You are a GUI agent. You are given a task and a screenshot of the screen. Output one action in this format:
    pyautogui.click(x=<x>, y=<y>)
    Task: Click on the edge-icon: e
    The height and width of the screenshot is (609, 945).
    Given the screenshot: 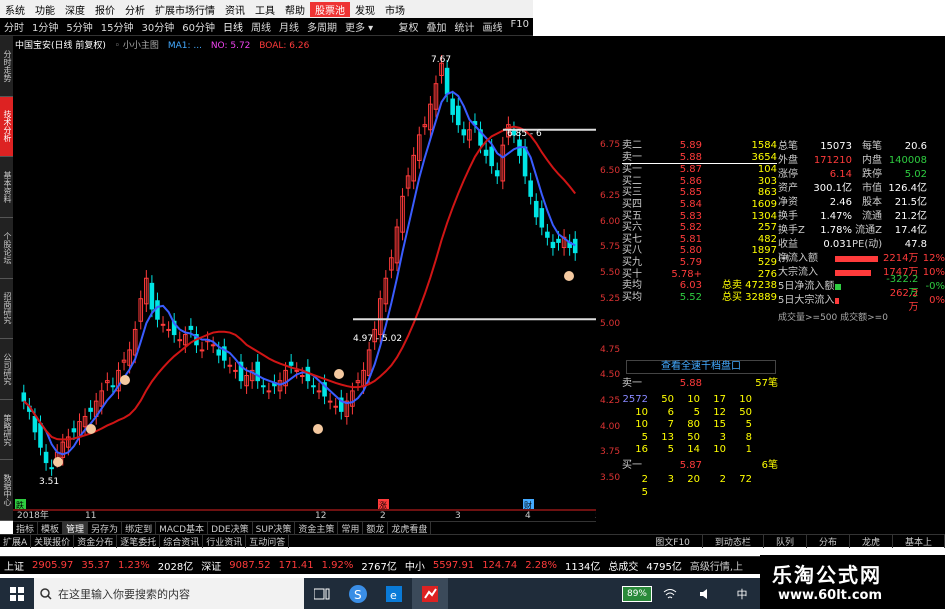 What is the action you would take?
    pyautogui.click(x=394, y=593)
    